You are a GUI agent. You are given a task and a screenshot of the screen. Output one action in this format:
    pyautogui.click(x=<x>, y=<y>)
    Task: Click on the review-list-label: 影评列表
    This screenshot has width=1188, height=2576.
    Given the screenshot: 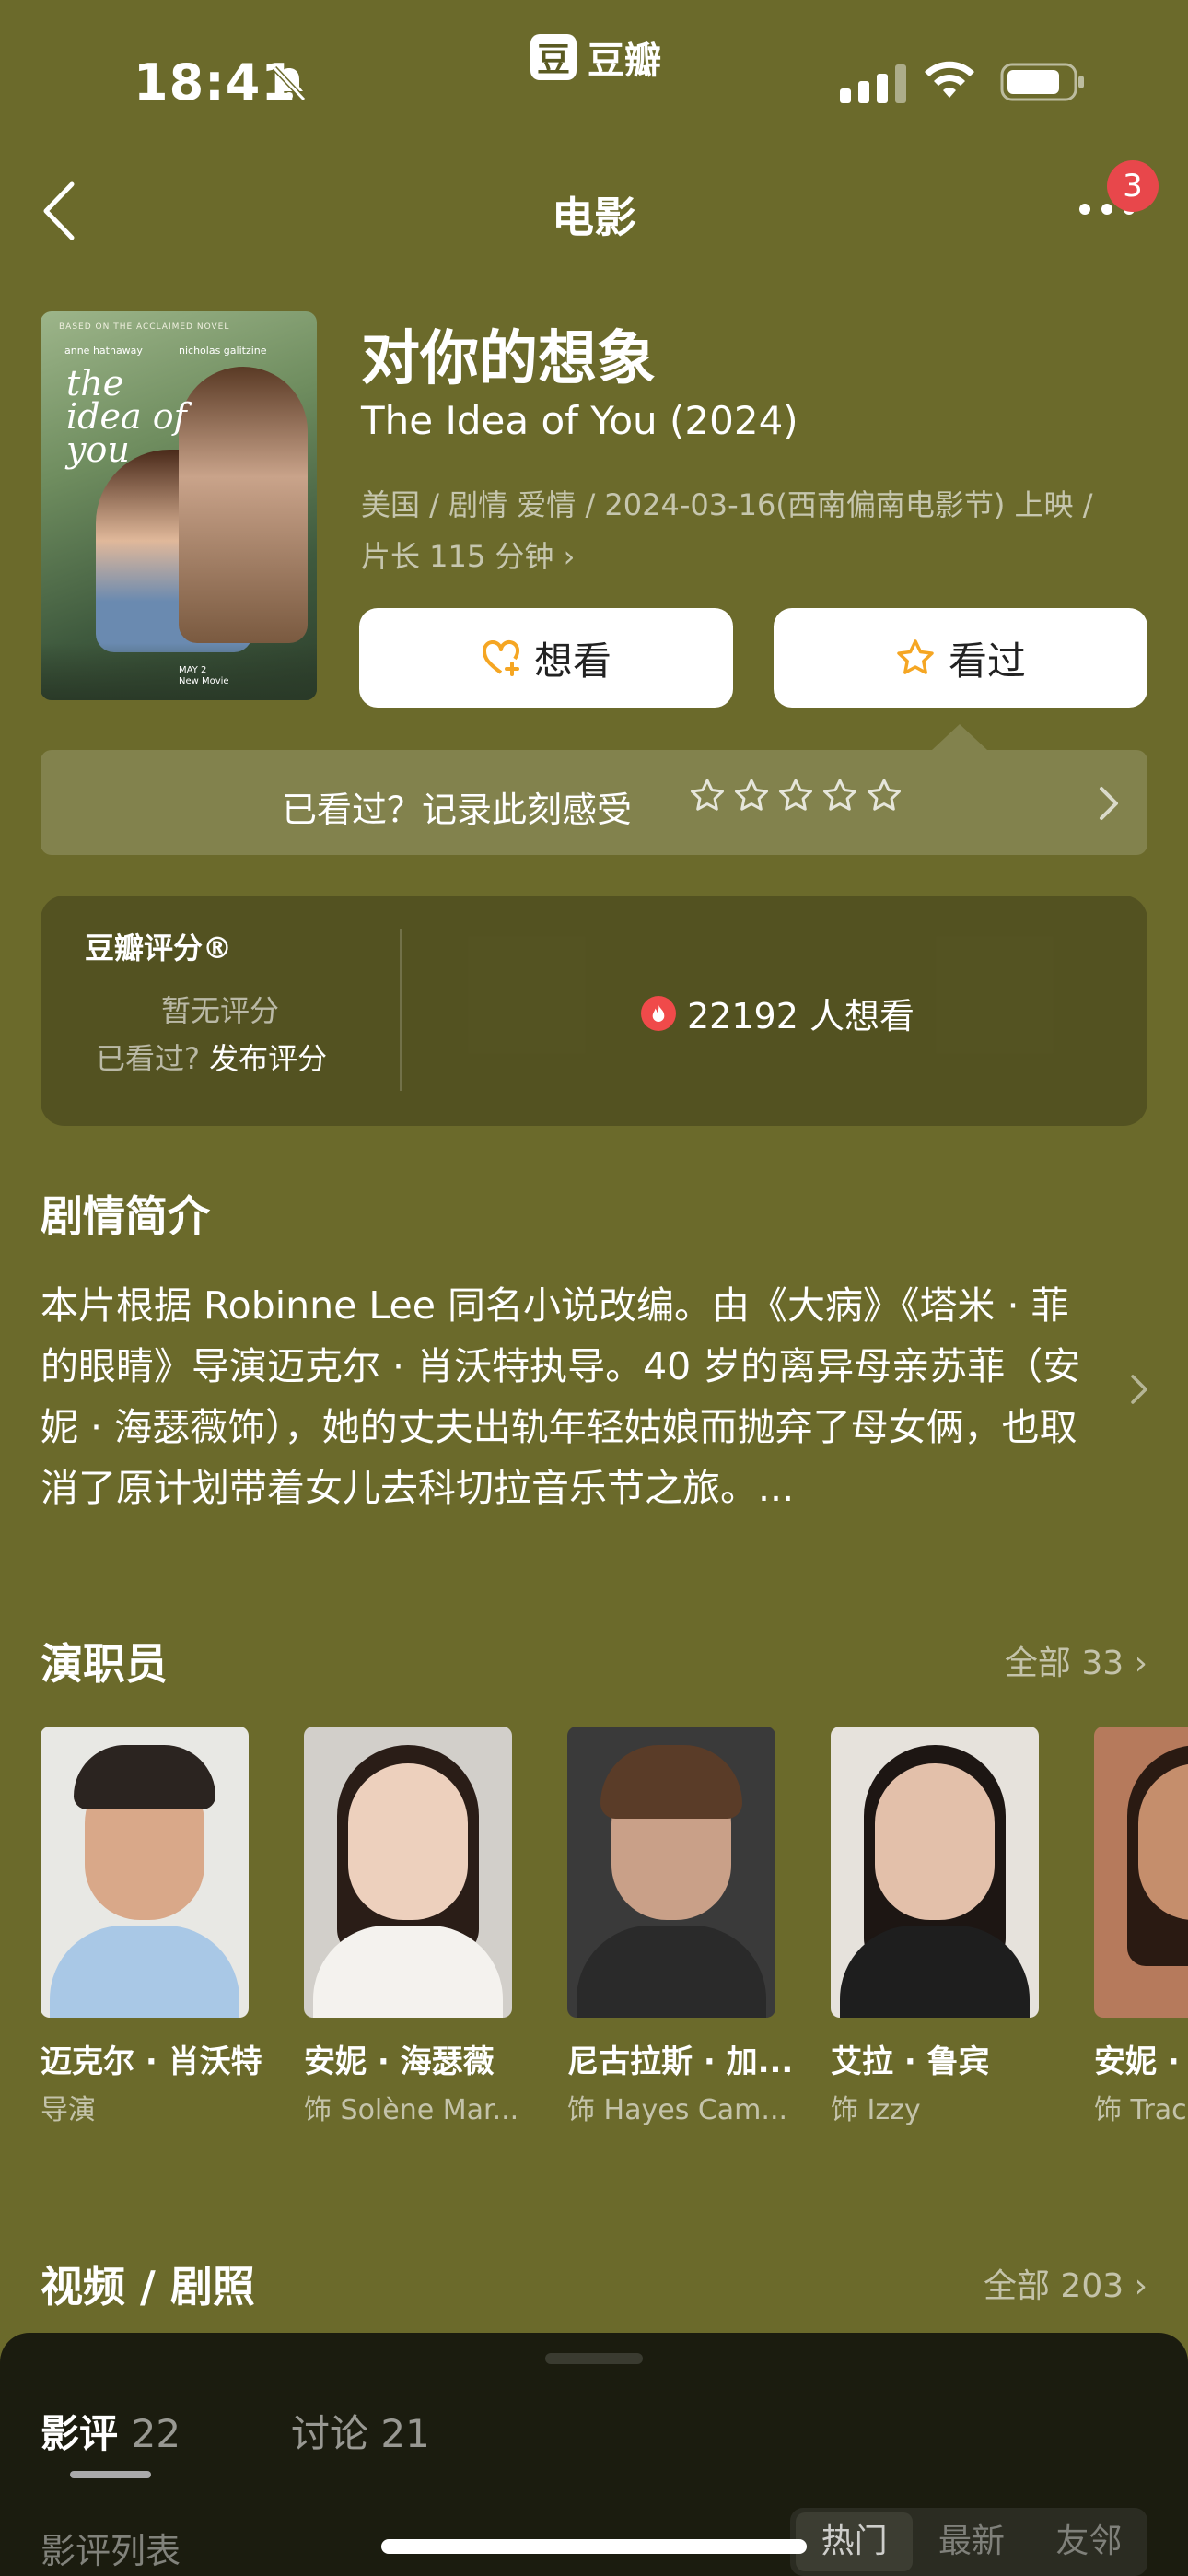 What is the action you would take?
    pyautogui.click(x=111, y=2551)
    